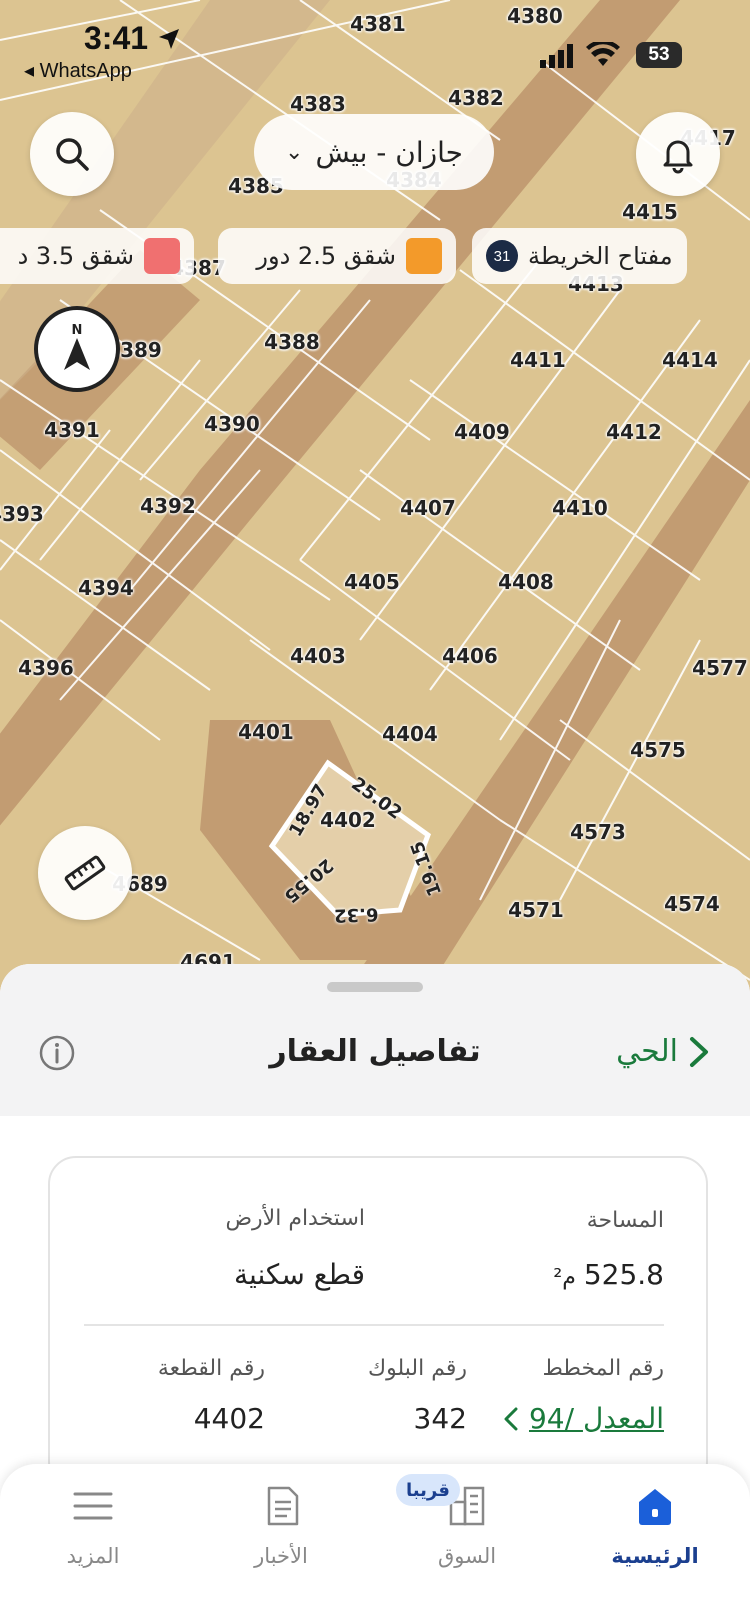 The width and height of the screenshot is (750, 1624). Describe the element at coordinates (440, 1418) in the screenshot. I see `block-number-value: 342` at that location.